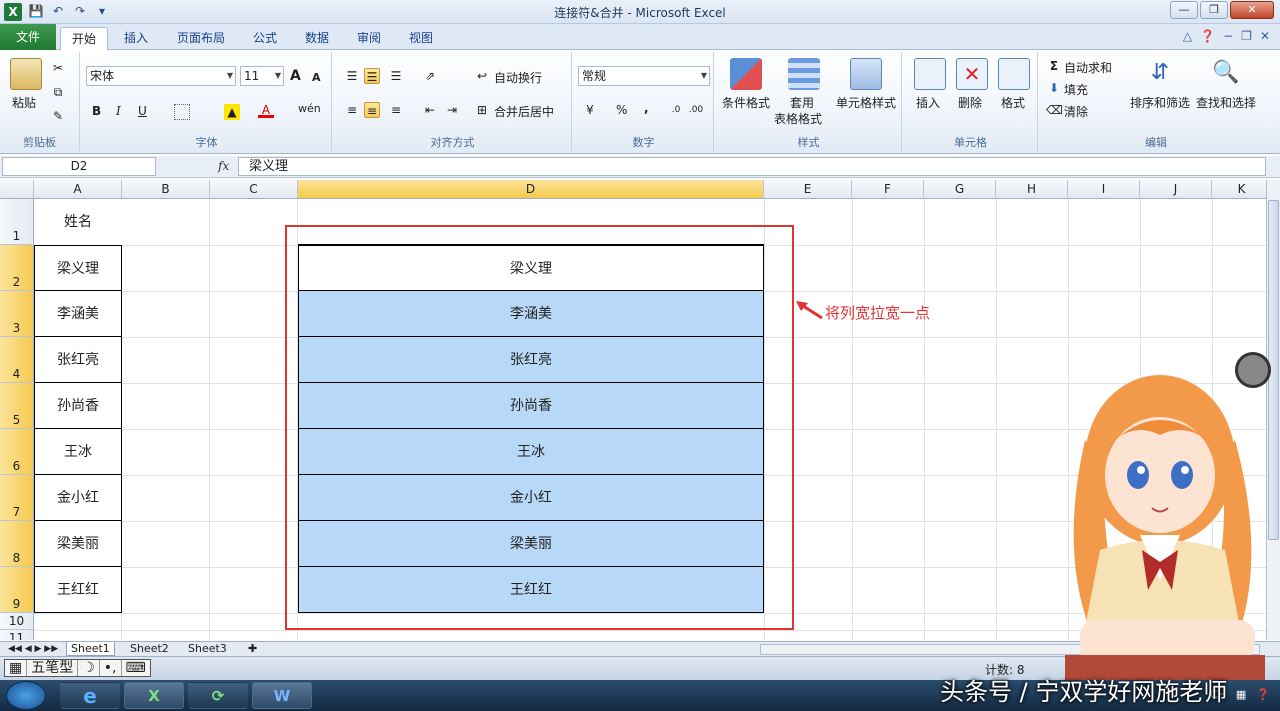  What do you see at coordinates (808, 189) in the screenshot?
I see `col-header-e: E` at bounding box center [808, 189].